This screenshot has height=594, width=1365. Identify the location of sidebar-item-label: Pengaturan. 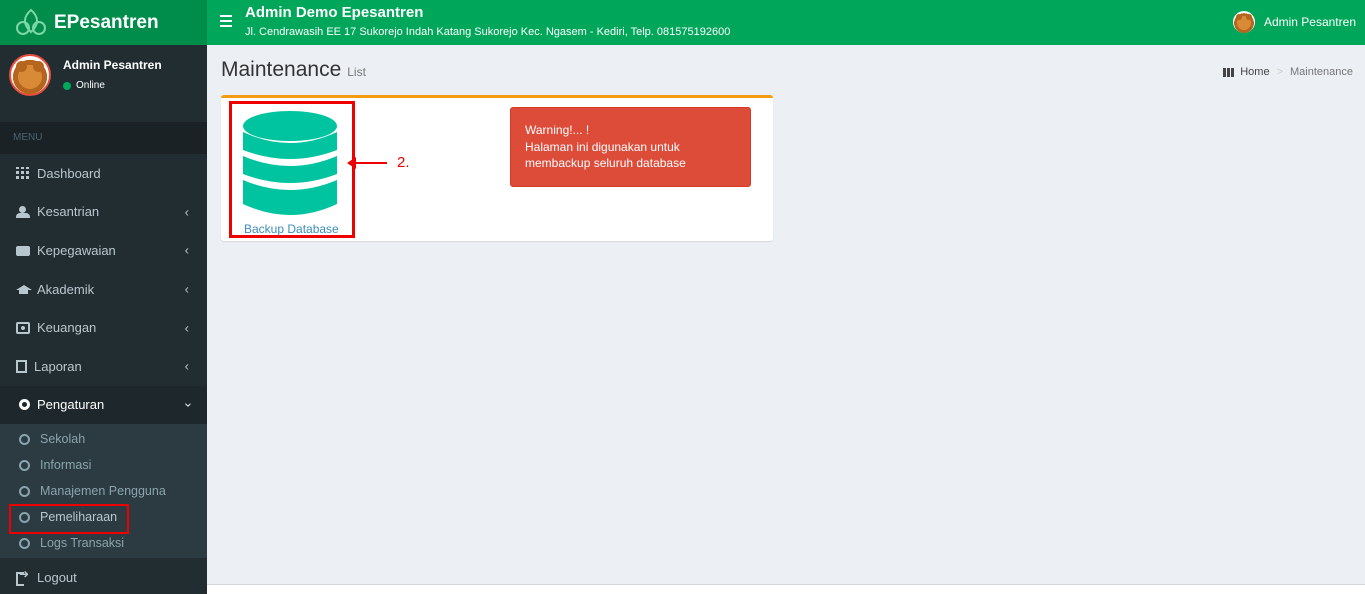
(71, 405).